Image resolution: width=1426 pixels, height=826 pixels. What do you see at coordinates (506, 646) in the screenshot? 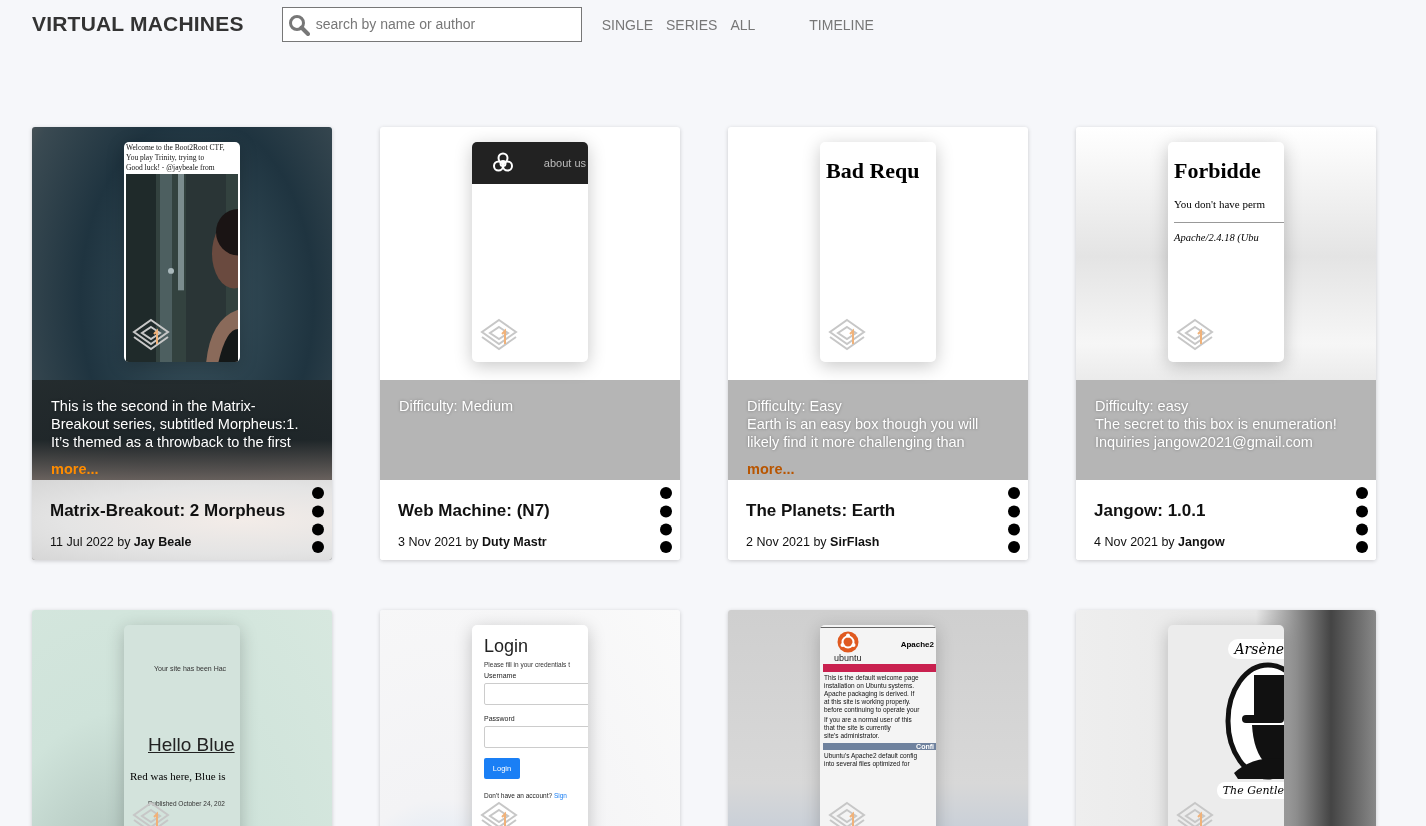
I see `thumbnail-heading: Login` at bounding box center [506, 646].